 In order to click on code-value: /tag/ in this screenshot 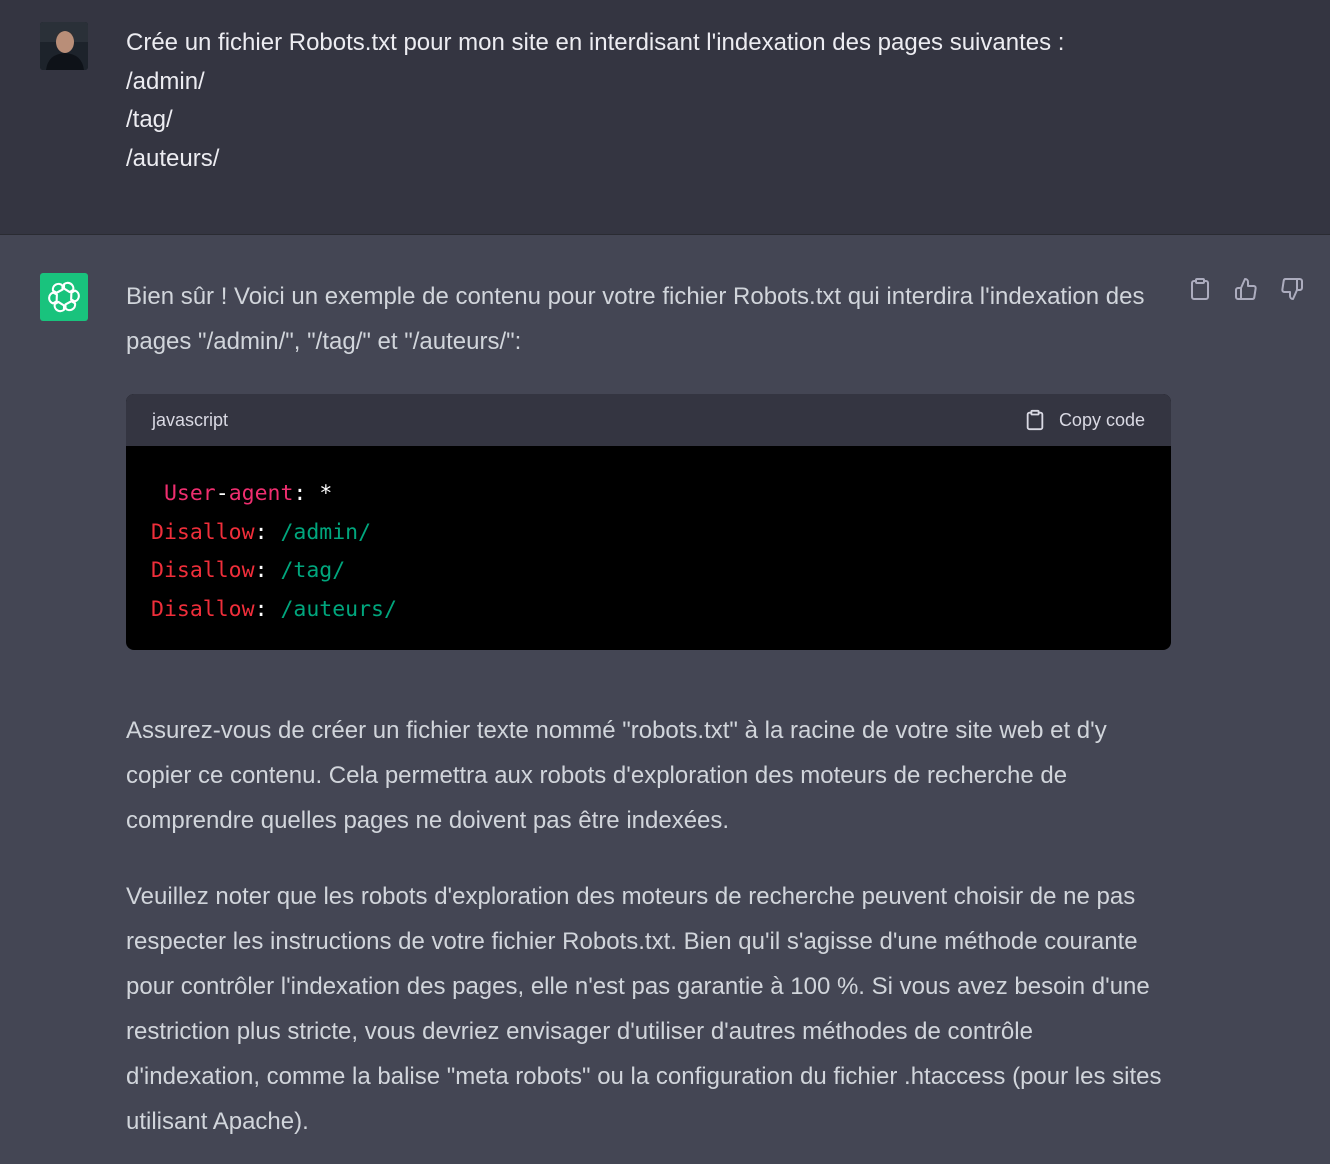, I will do `click(313, 570)`.